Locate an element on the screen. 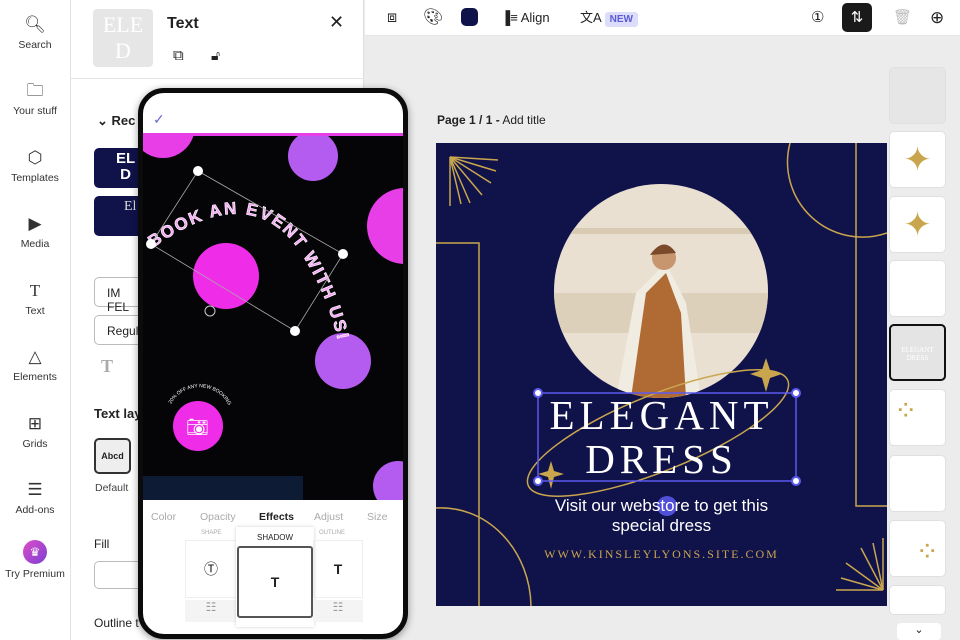 The height and width of the screenshot is (640, 960). nav-media: ▶ Media is located at coordinates (35, 231).